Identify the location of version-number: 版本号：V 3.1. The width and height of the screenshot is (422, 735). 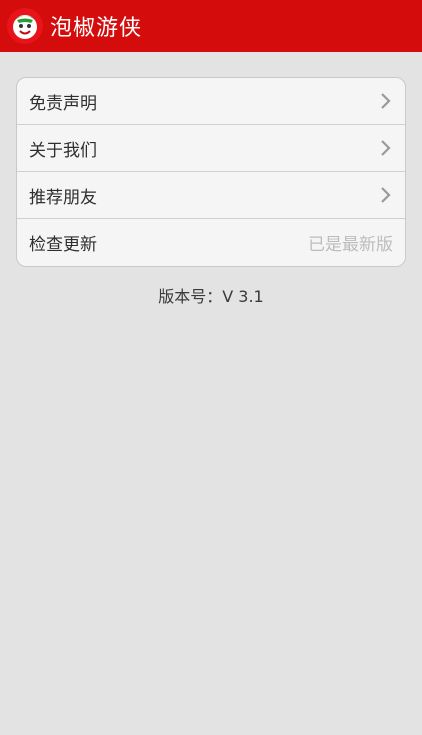
(211, 296).